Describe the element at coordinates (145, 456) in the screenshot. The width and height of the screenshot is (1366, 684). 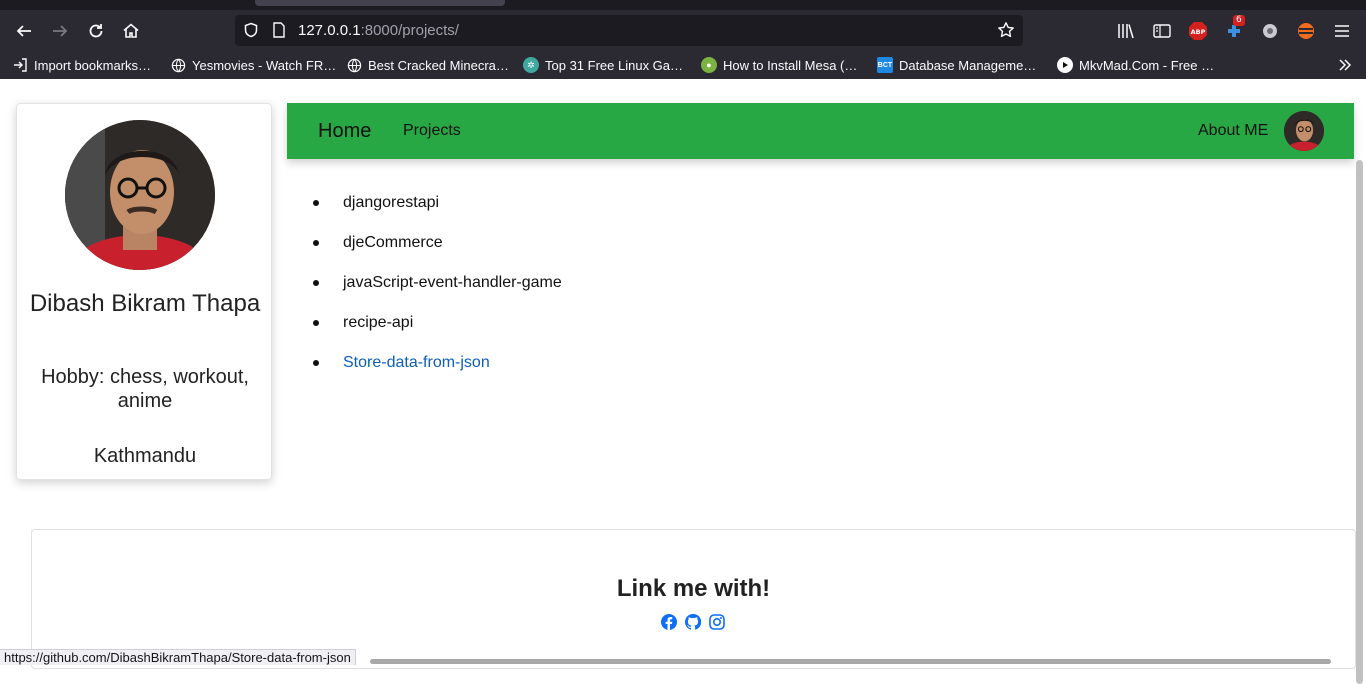
I see `profile-city: Kathmandu` at that location.